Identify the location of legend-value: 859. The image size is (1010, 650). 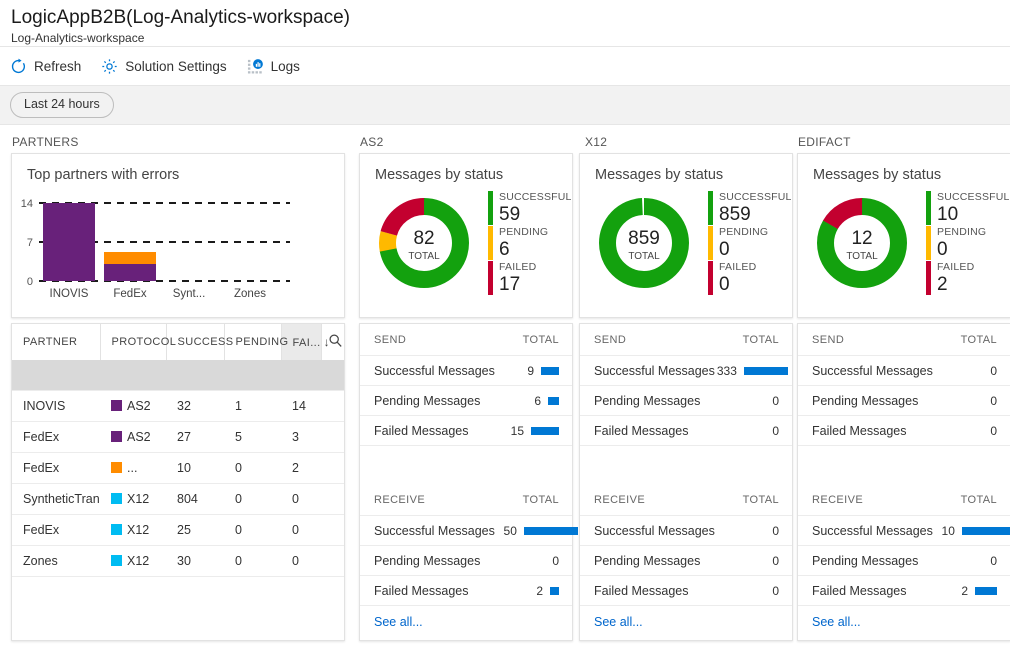
(735, 214).